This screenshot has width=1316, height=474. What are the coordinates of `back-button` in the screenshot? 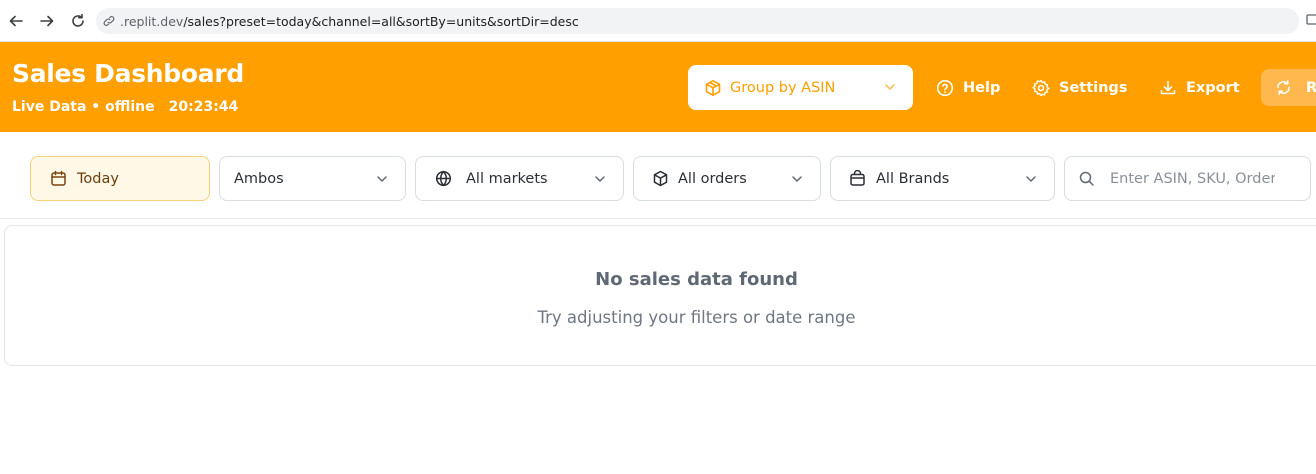 It's located at (16, 21).